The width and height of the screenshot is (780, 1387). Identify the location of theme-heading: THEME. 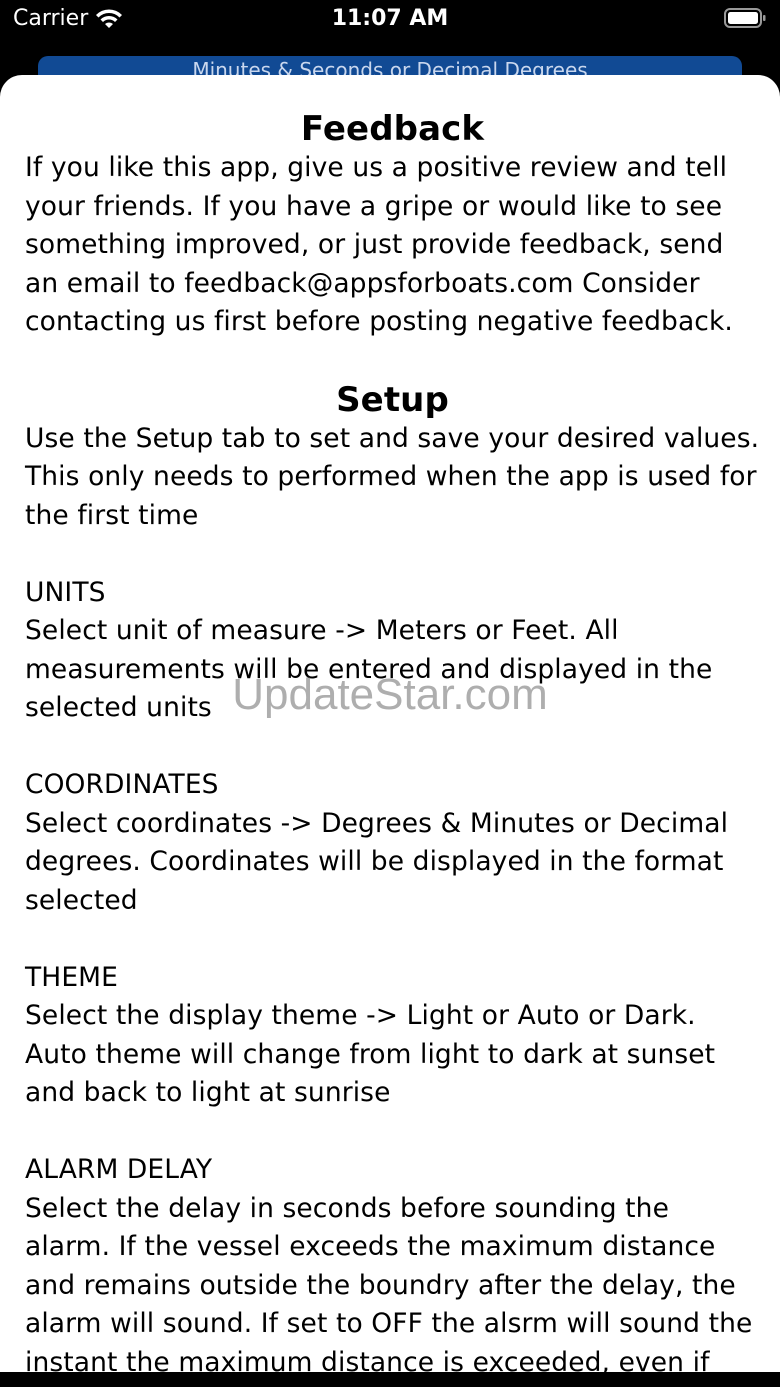
(71, 977).